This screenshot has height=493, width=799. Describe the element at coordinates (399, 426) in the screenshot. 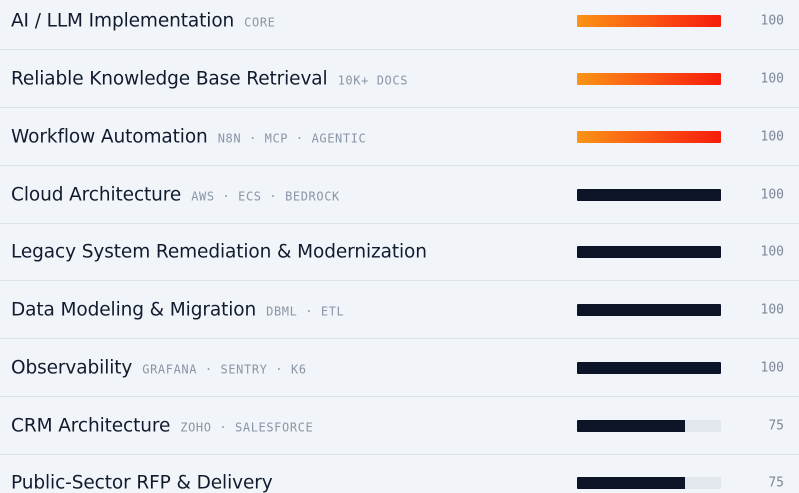

I see `skill-row: CRM Architecture ZOHO · SALESFORCE 75` at that location.